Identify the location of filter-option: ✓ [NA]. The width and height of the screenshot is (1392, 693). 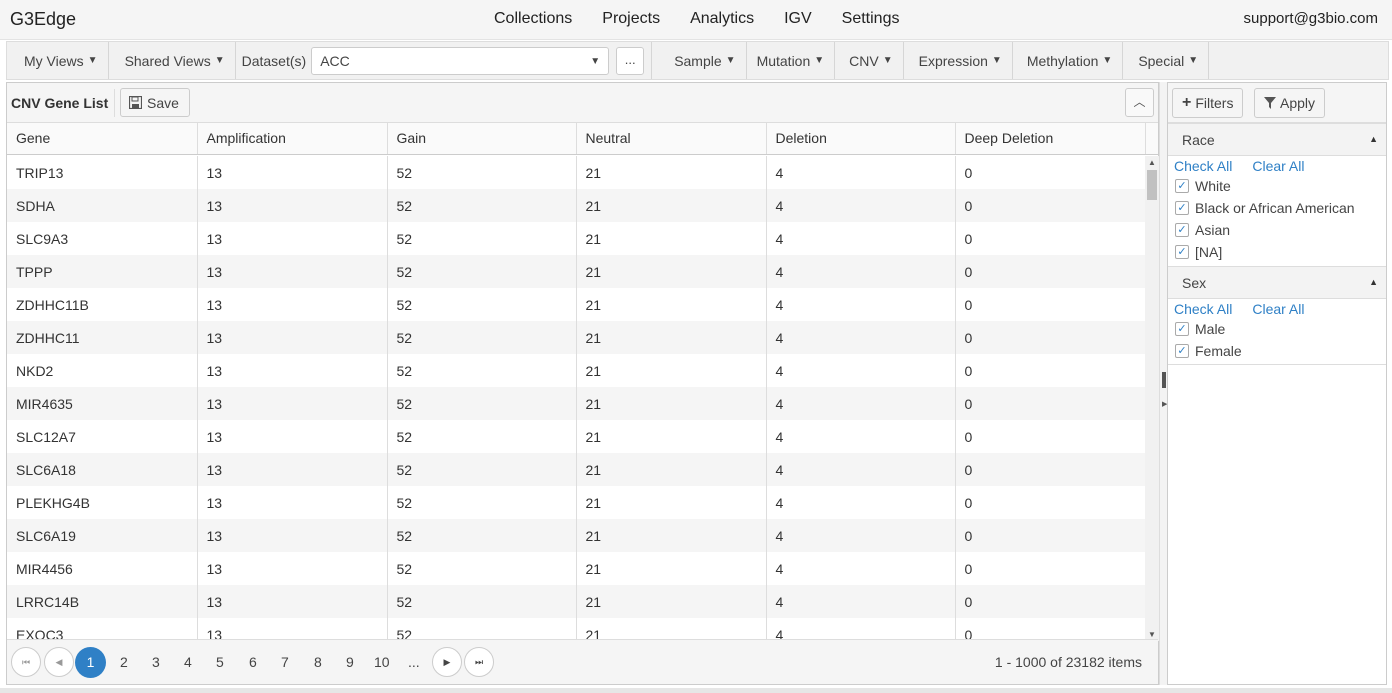
(1277, 252).